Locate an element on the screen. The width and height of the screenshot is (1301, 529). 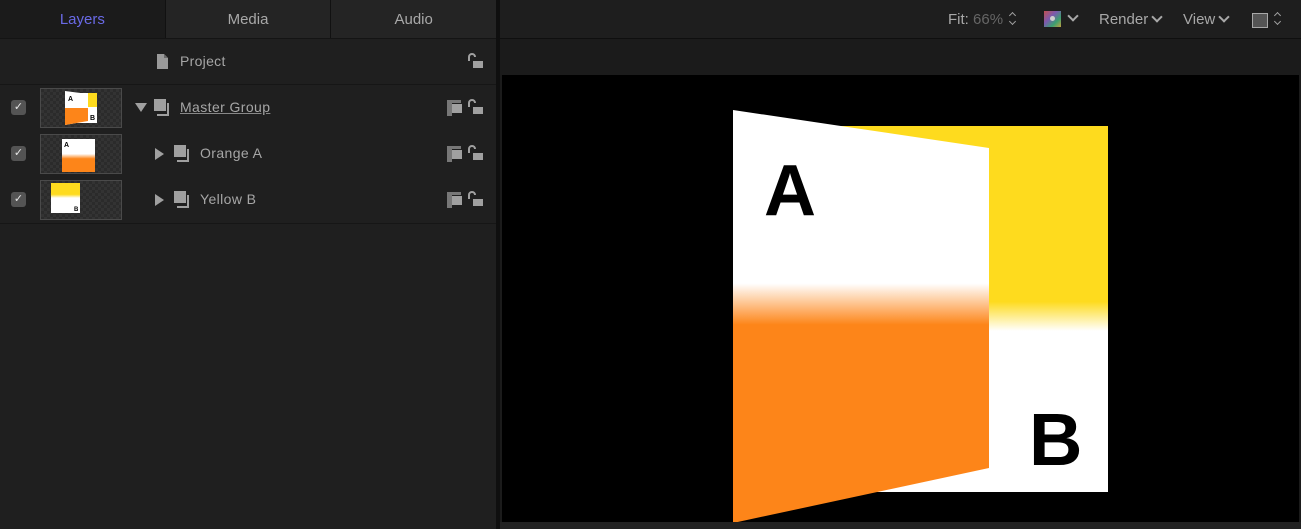
viewer-layout-popup is located at coordinates (1267, 19).